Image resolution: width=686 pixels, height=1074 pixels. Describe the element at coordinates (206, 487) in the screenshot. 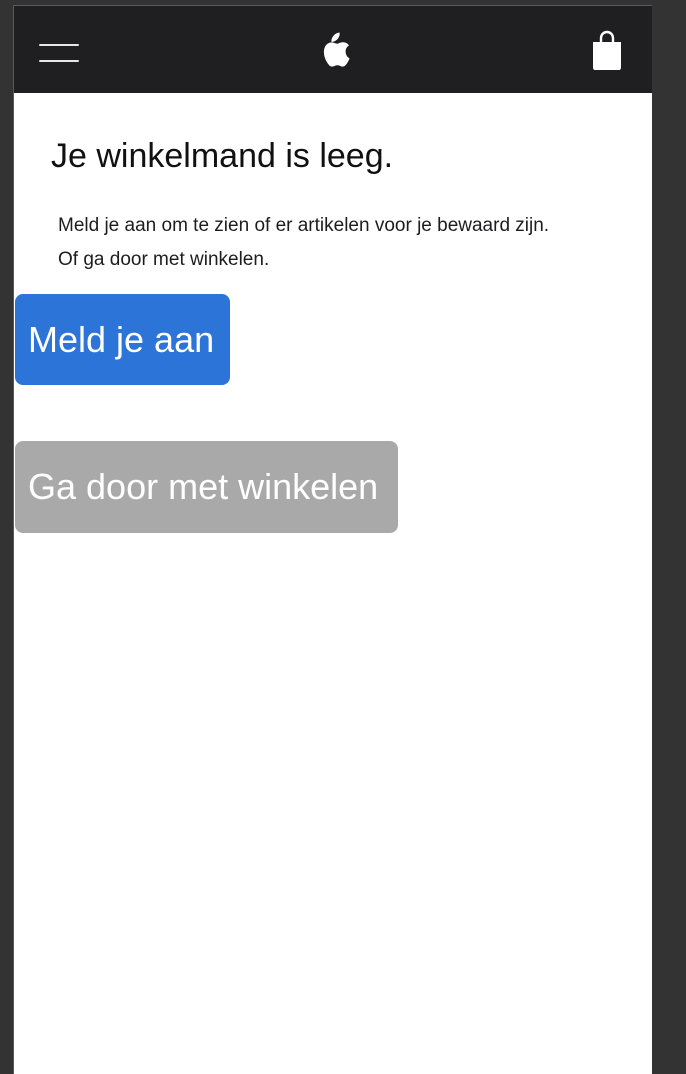

I see `continue-shopping-button: Ga door met winkelen` at that location.